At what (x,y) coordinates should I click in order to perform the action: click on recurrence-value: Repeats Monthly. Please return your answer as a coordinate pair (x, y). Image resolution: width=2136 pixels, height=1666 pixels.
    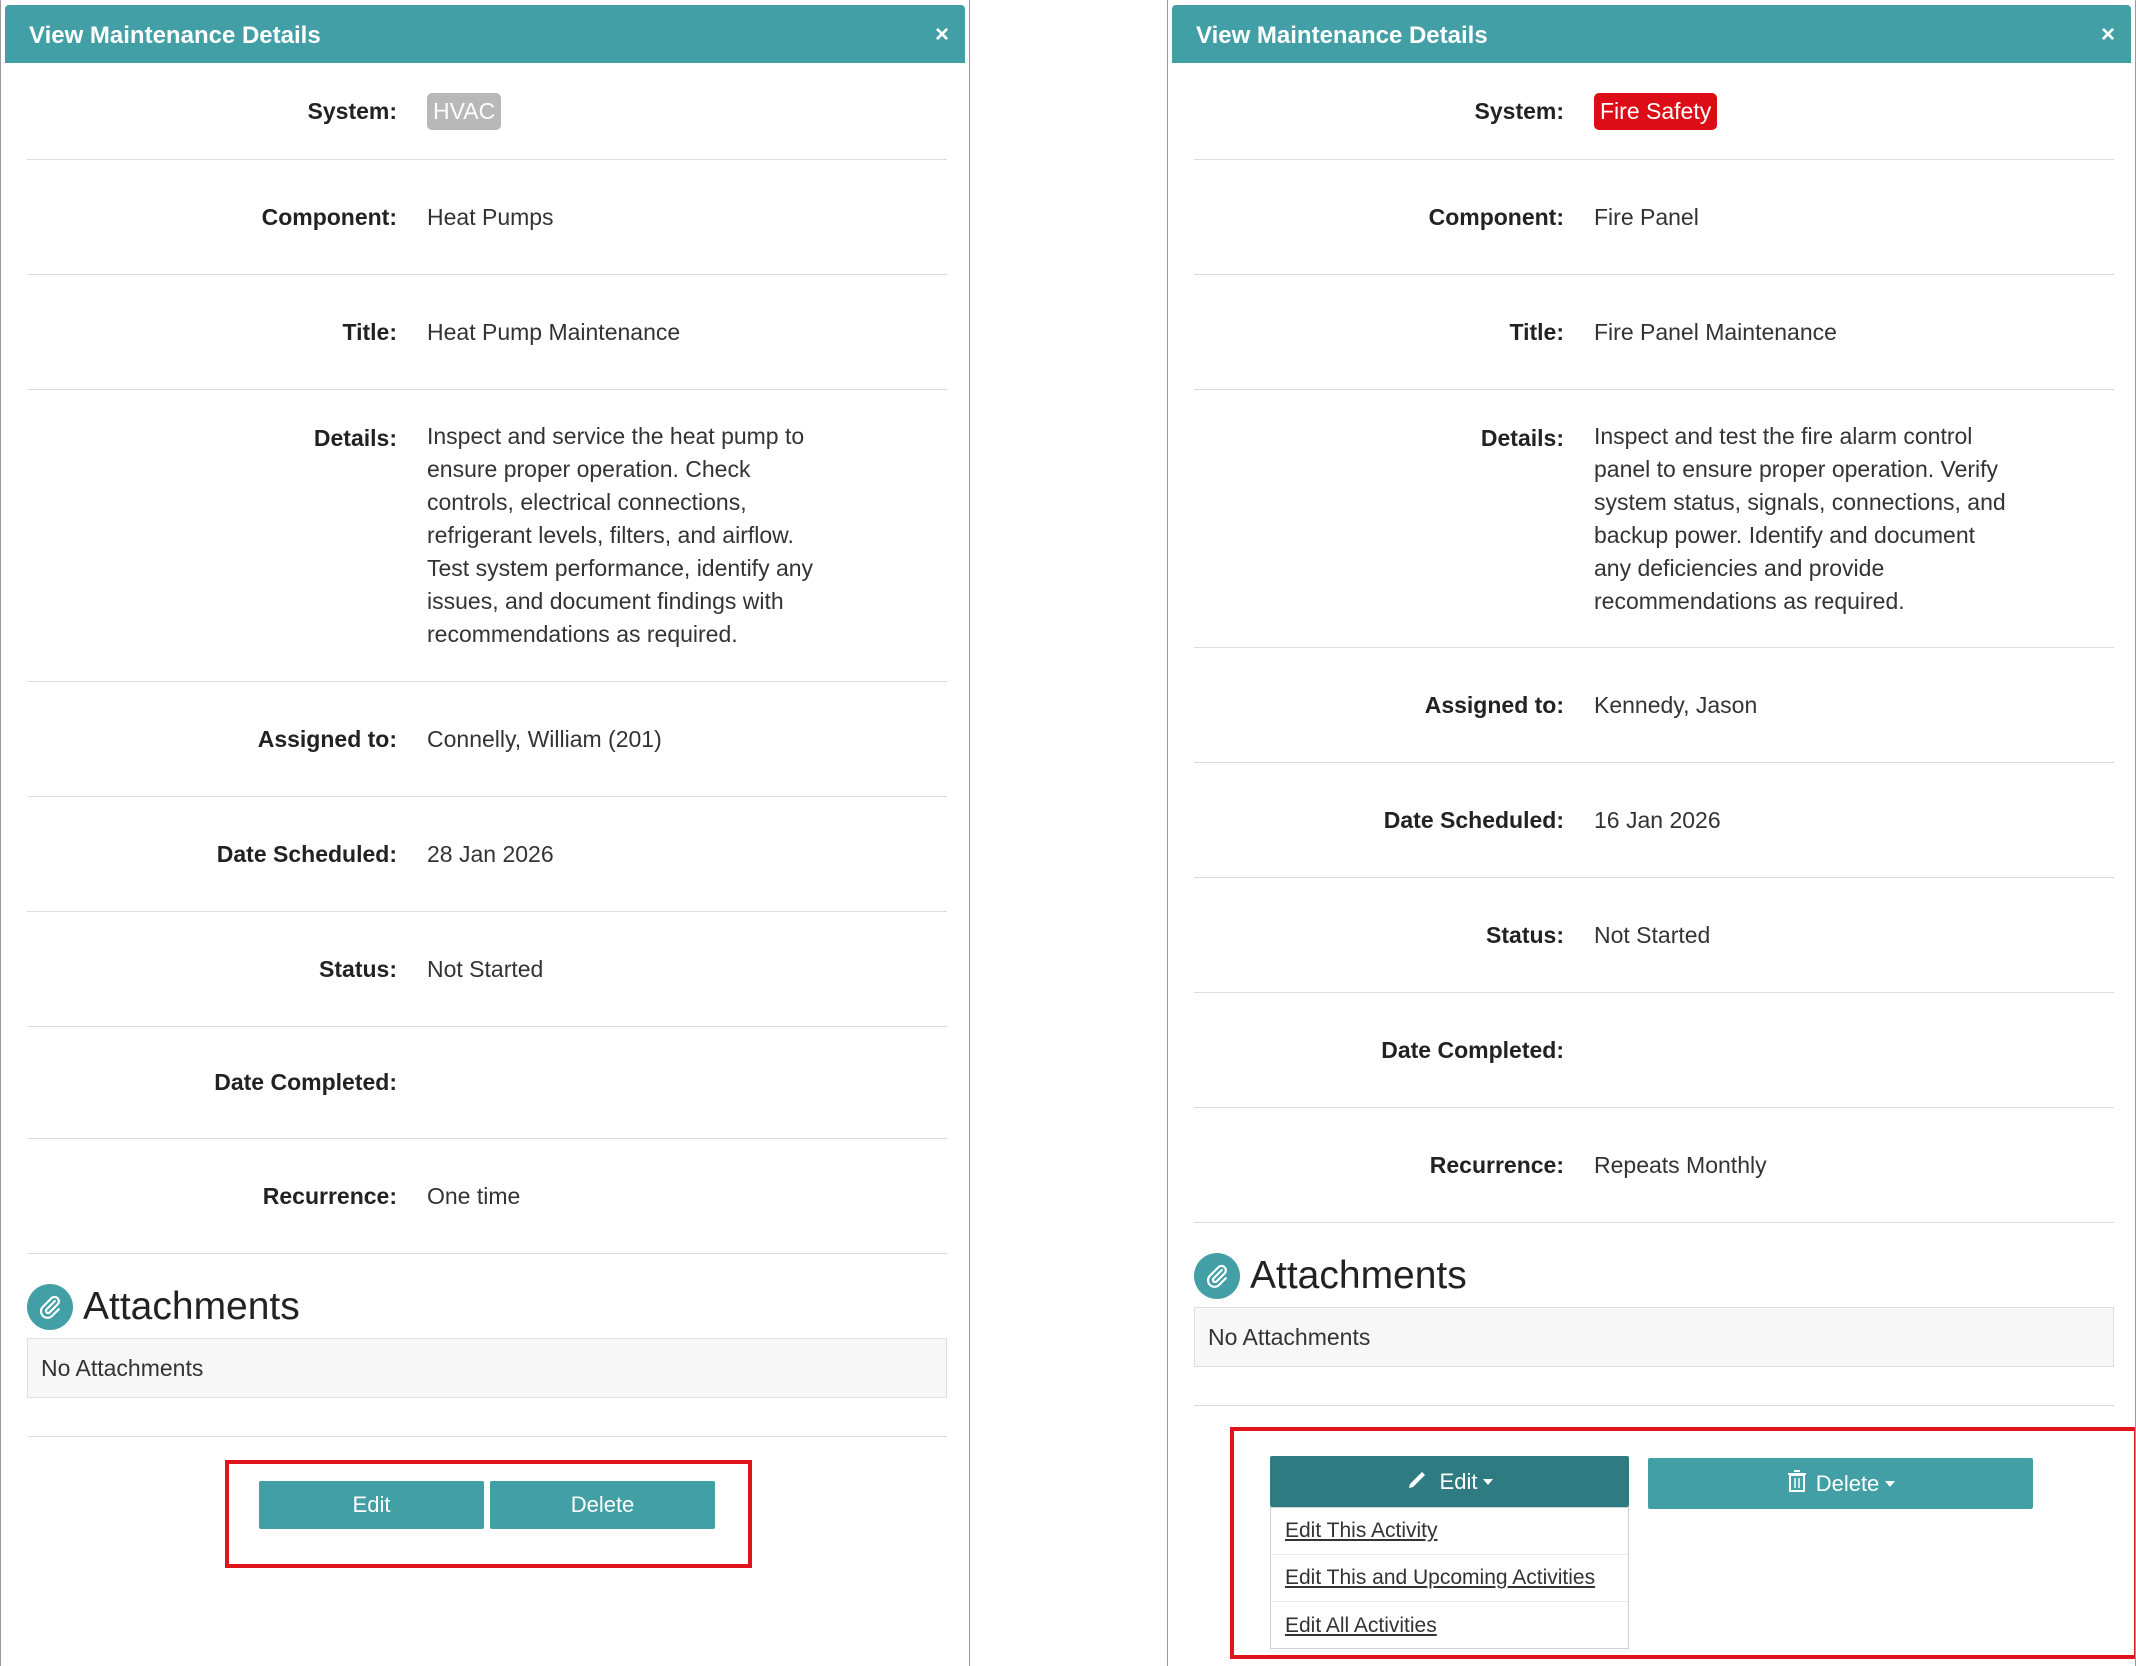
    Looking at the image, I should click on (1680, 1164).